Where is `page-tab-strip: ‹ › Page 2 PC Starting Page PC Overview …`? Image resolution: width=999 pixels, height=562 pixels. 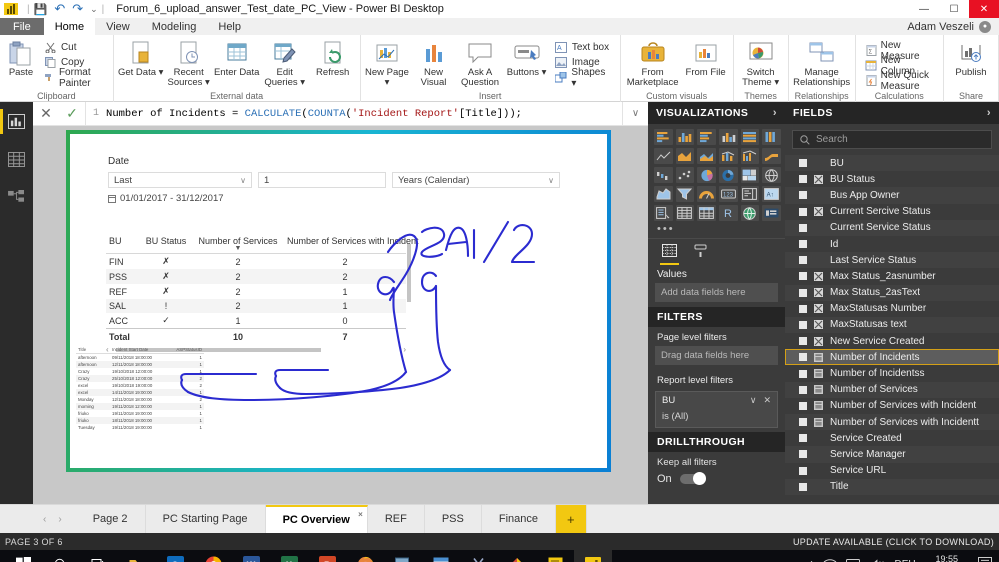 page-tab-strip: ‹ › Page 2 PC Starting Page PC Overview … is located at coordinates (499, 518).